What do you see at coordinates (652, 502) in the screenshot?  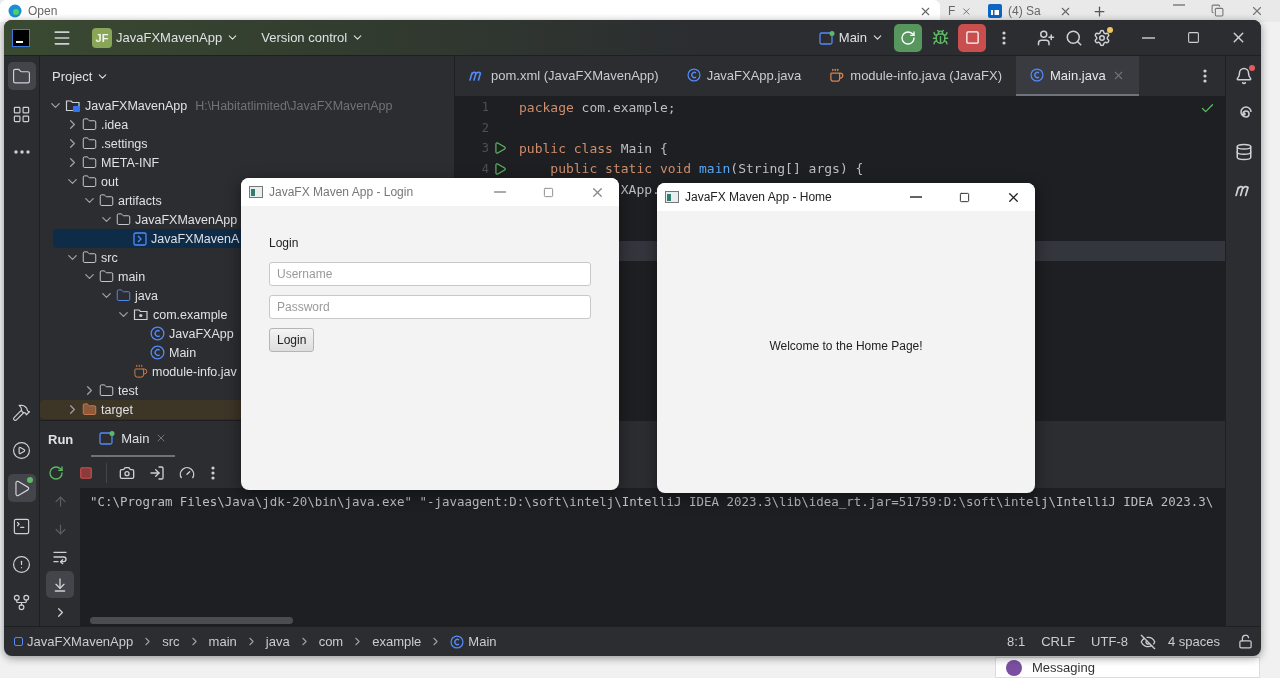 I see `console-line: "C:\Program Files\Java\jdk-20\bin\java.exe" "-javaagent:D:\soft\intelj\IntelliJ IDEA 2023.3\lib\idea_rt.jar=51759:D:\soft\intelj\IntelliJ IDEA 2023.3\` at bounding box center [652, 502].